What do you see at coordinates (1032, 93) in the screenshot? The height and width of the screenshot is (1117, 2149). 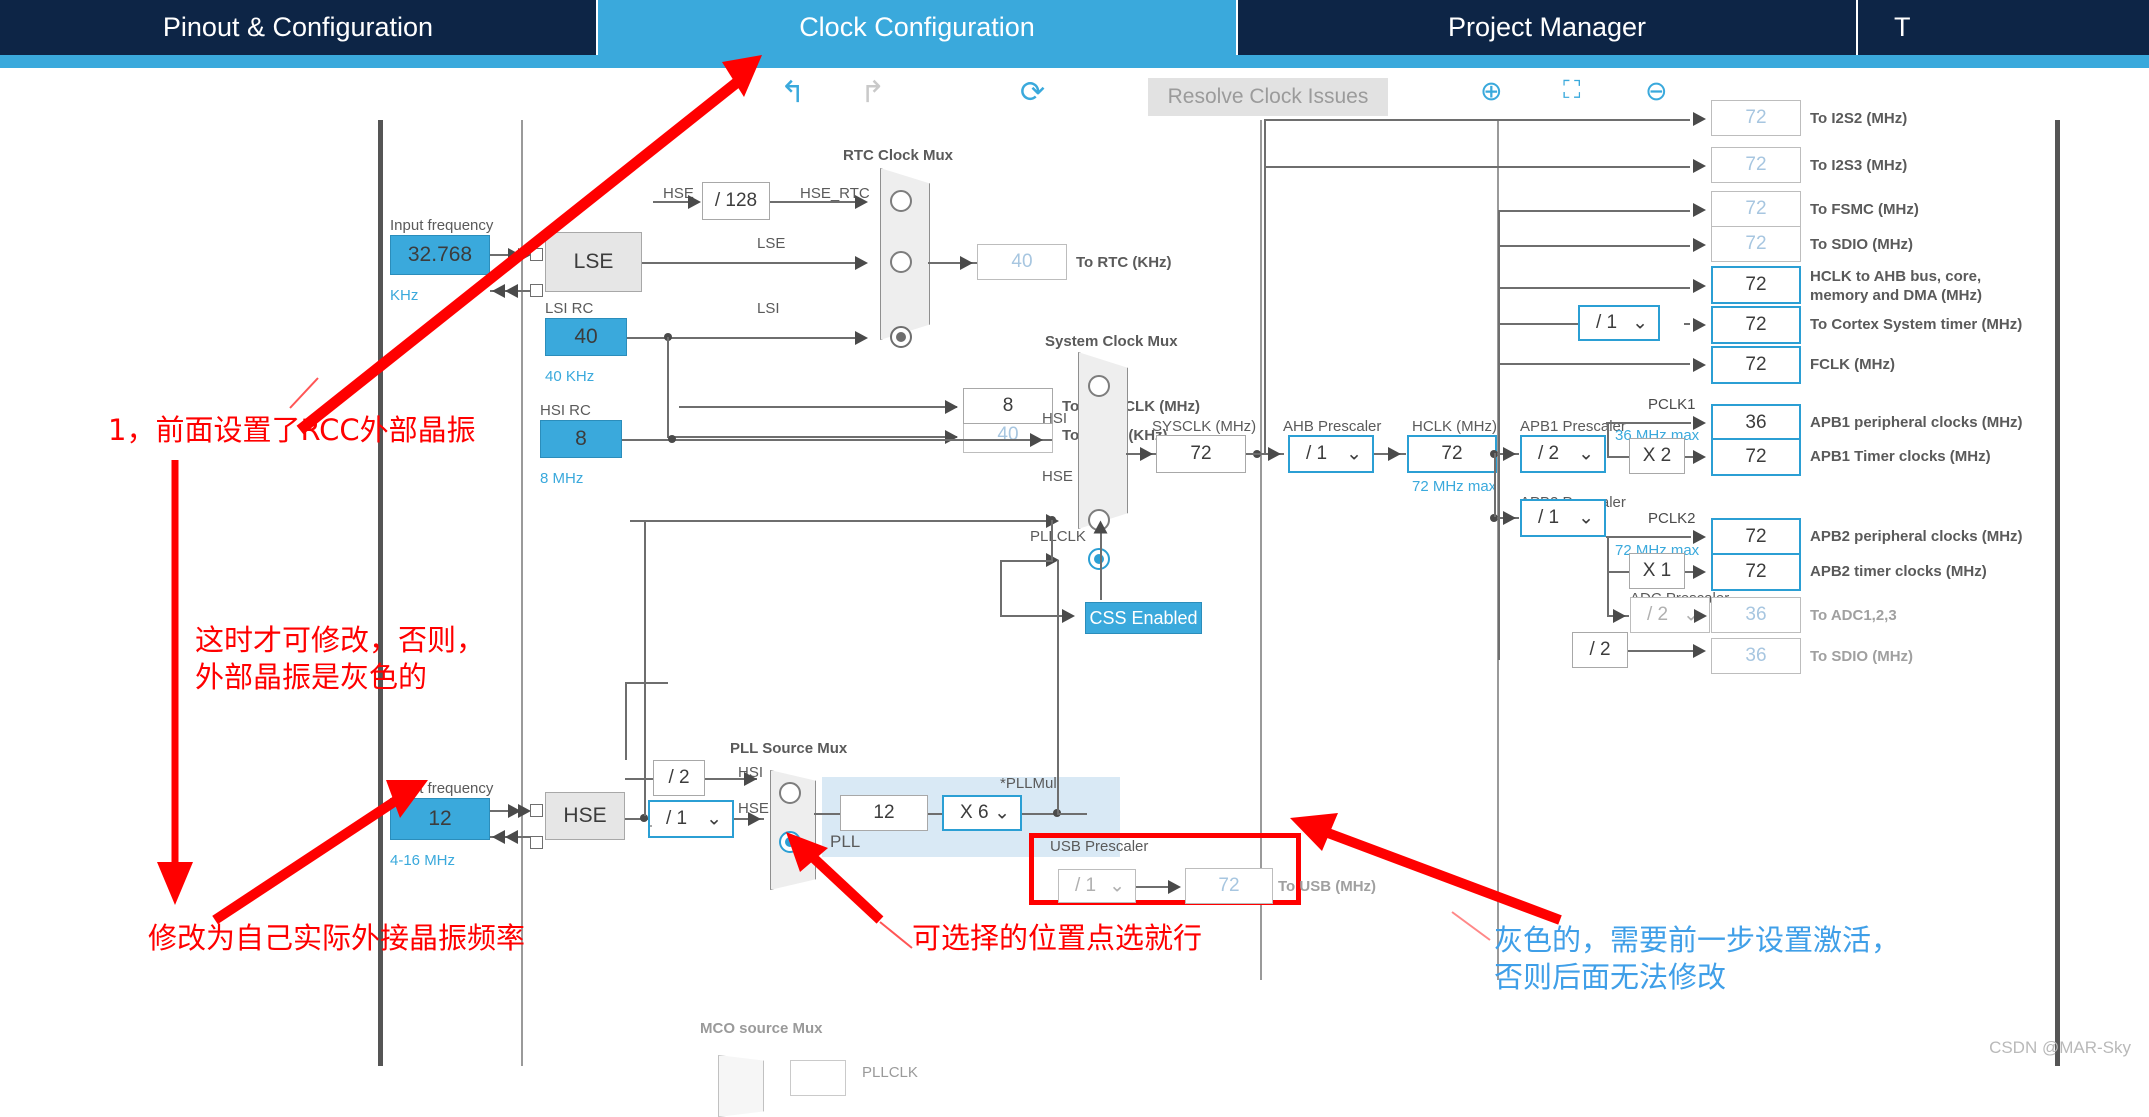 I see `reset-icon: ⟳` at bounding box center [1032, 93].